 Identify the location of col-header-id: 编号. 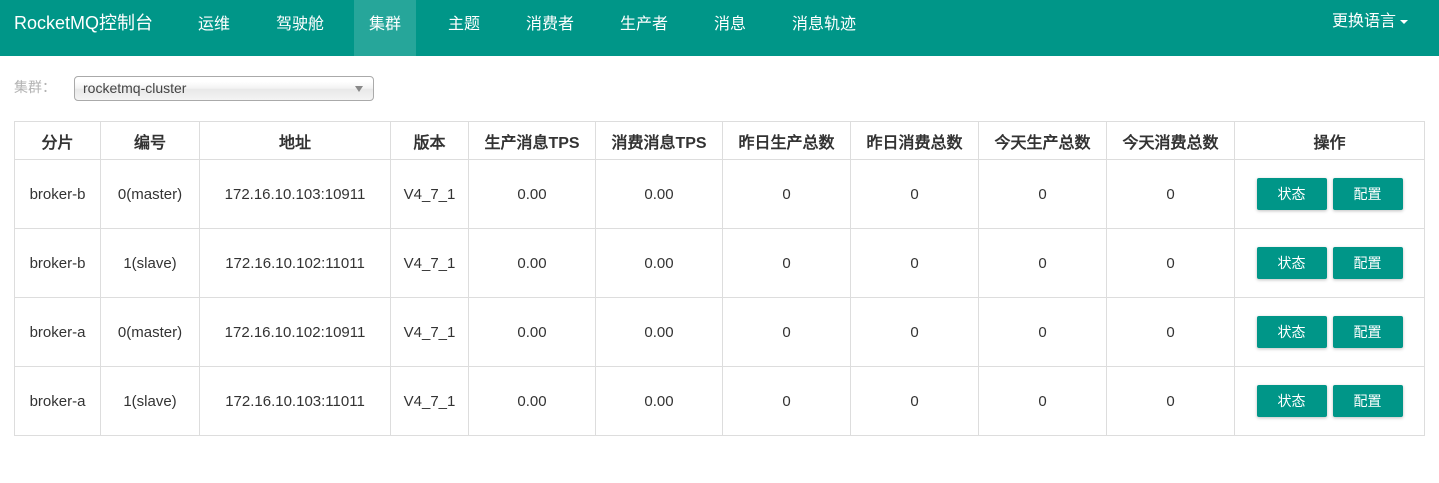
(150, 140).